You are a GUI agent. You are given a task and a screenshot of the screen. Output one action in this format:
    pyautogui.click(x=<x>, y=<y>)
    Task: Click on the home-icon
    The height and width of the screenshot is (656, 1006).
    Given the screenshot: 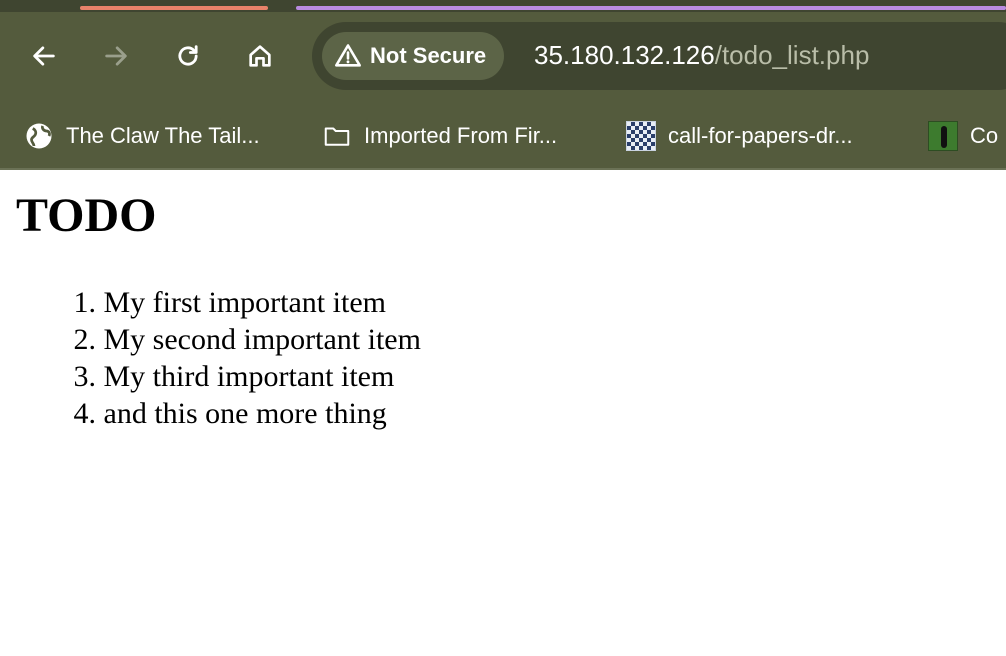 What is the action you would take?
    pyautogui.click(x=260, y=56)
    